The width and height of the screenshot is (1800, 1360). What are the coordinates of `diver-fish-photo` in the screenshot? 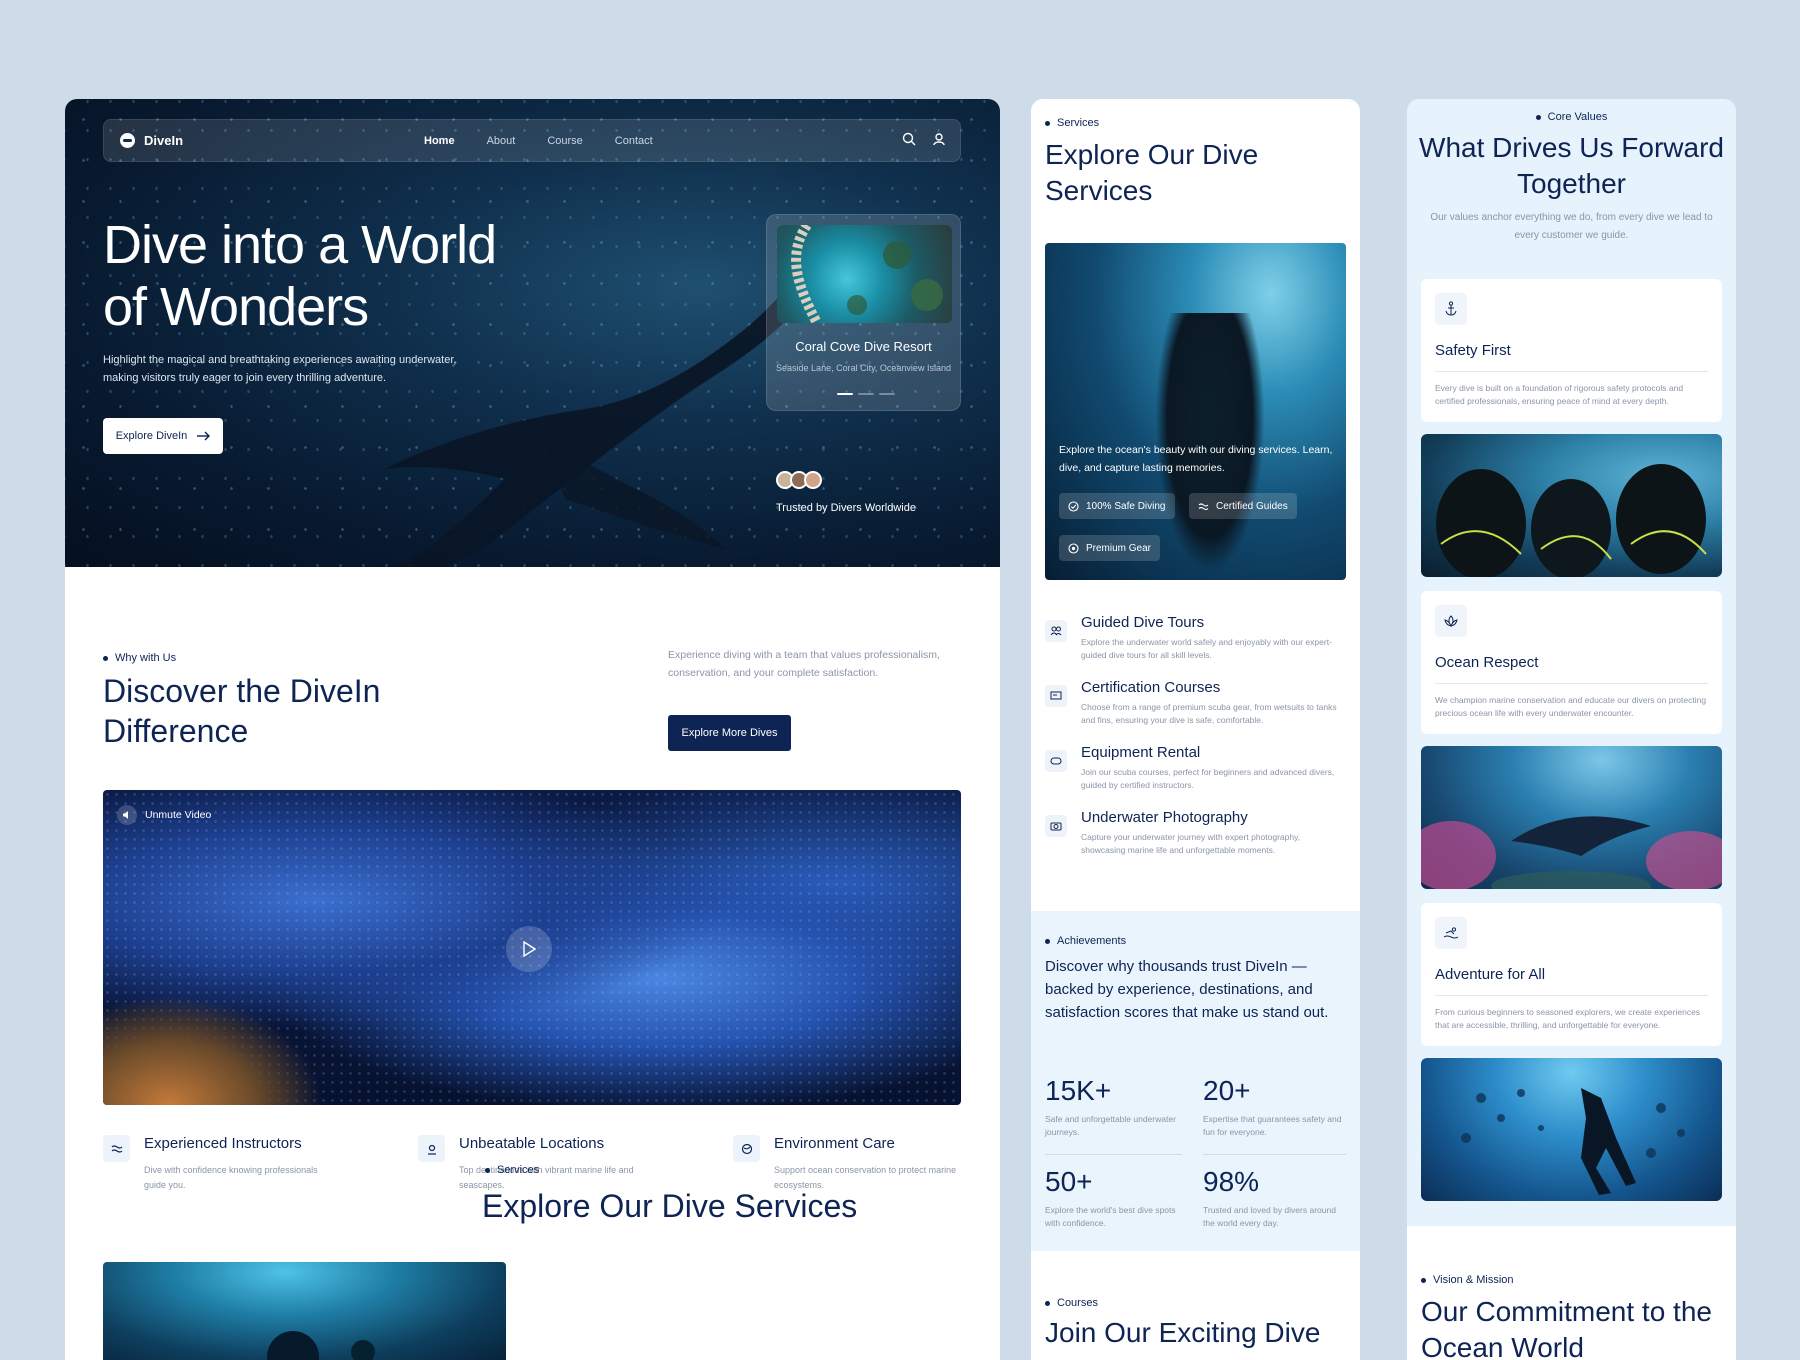 It's located at (1571, 1129).